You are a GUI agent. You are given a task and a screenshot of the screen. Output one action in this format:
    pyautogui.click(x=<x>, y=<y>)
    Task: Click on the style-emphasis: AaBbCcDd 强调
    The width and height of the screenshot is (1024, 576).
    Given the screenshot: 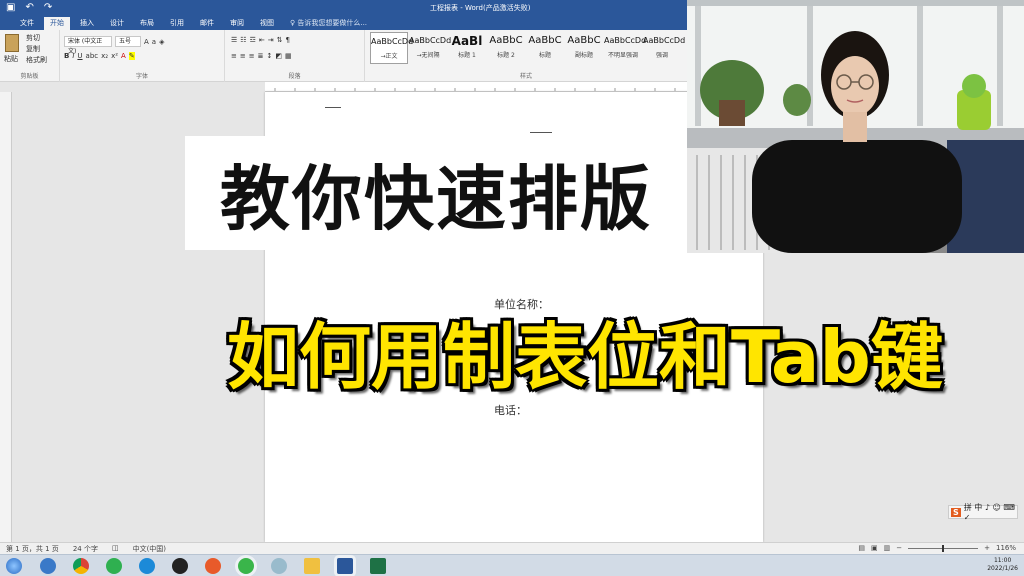 What is the action you would take?
    pyautogui.click(x=664, y=48)
    